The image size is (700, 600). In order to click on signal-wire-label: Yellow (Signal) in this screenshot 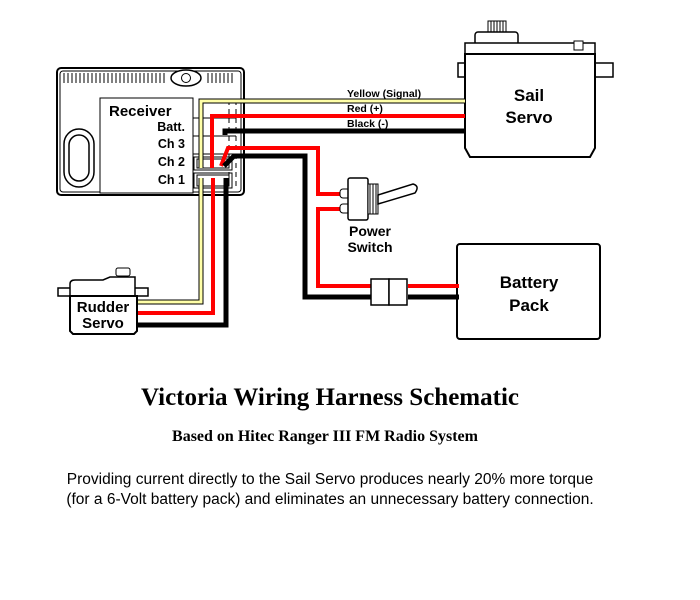, I will do `click(384, 94)`.